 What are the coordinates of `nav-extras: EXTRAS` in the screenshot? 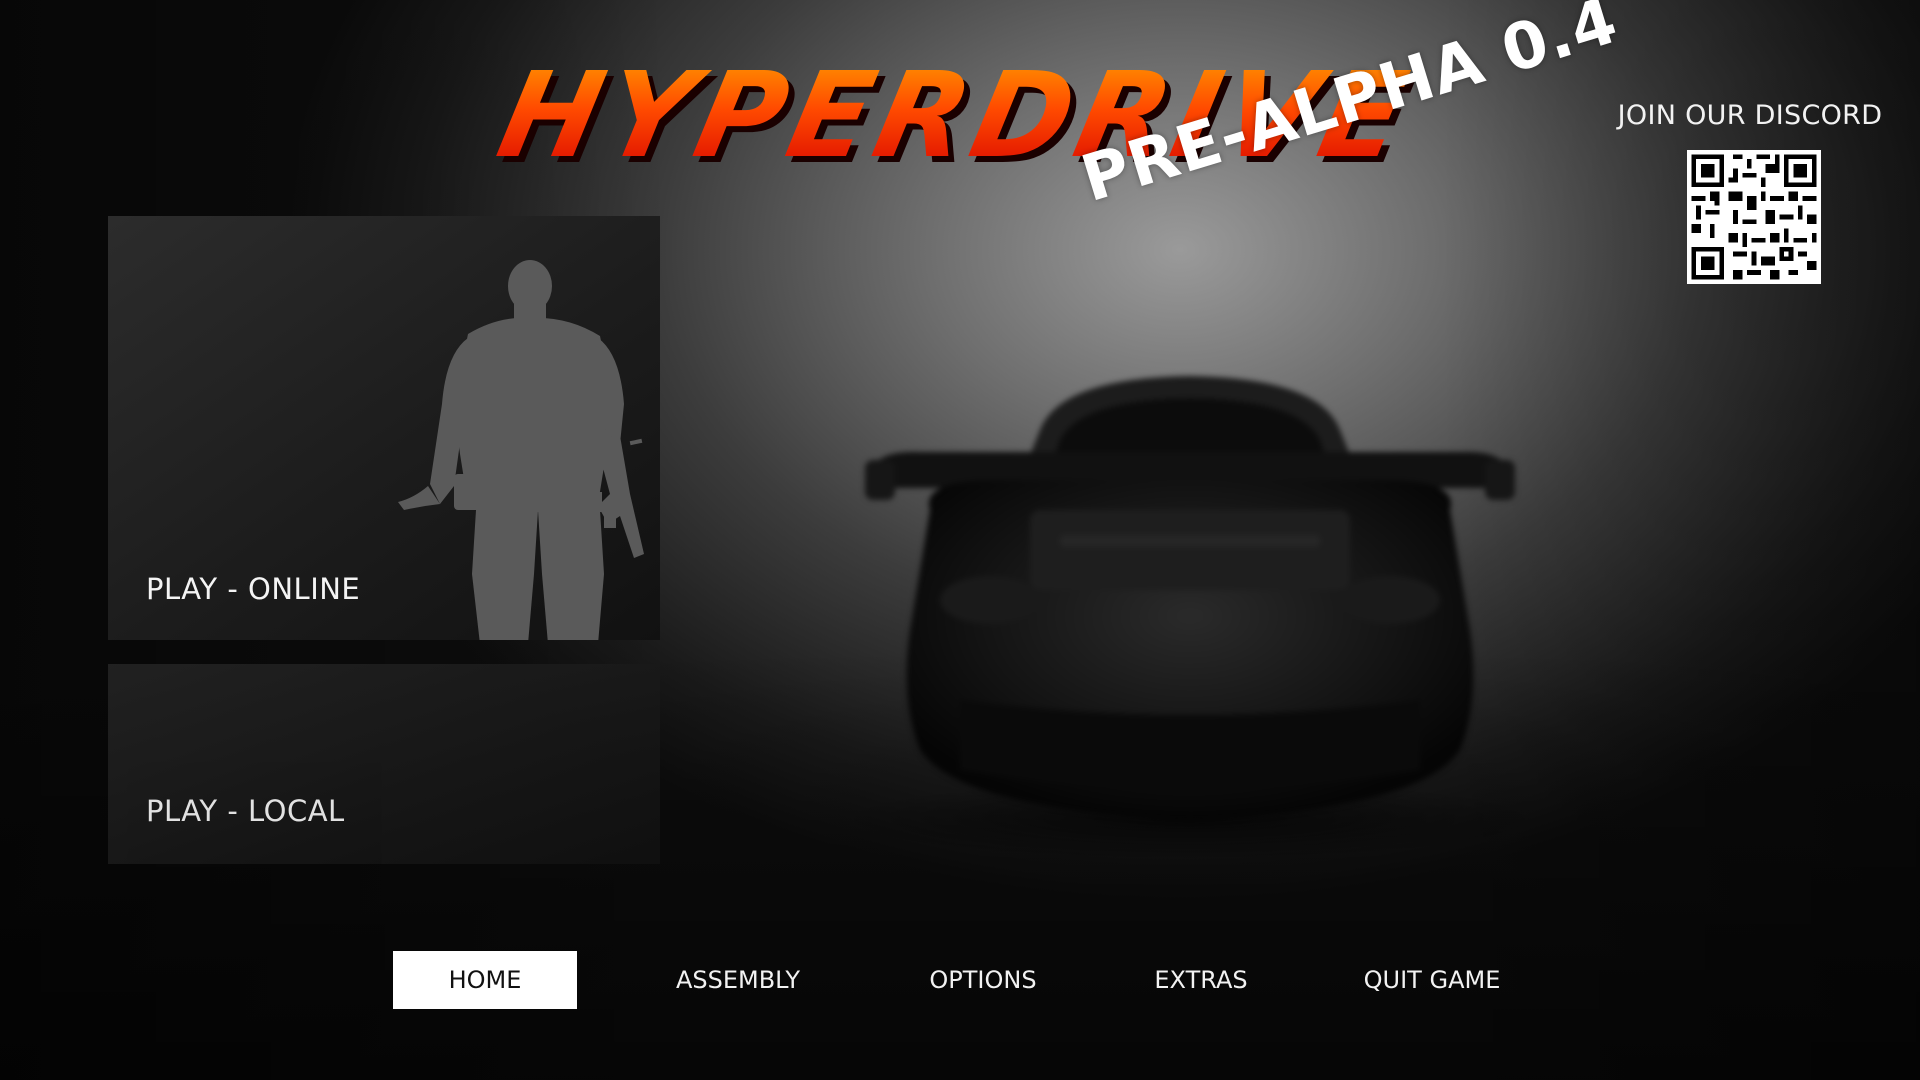 It's located at (1201, 980).